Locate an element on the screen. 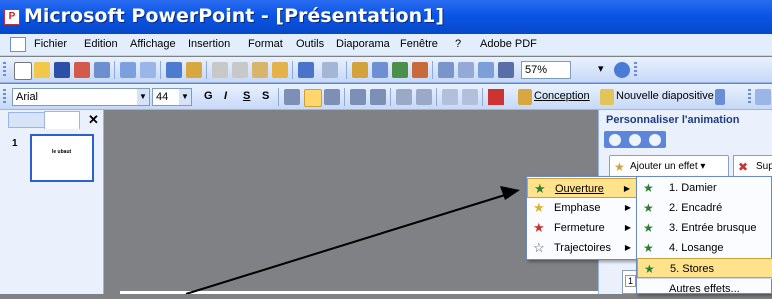 This screenshot has width=772, height=299. menu-item-stores: ★ 5. Stores is located at coordinates (704, 268).